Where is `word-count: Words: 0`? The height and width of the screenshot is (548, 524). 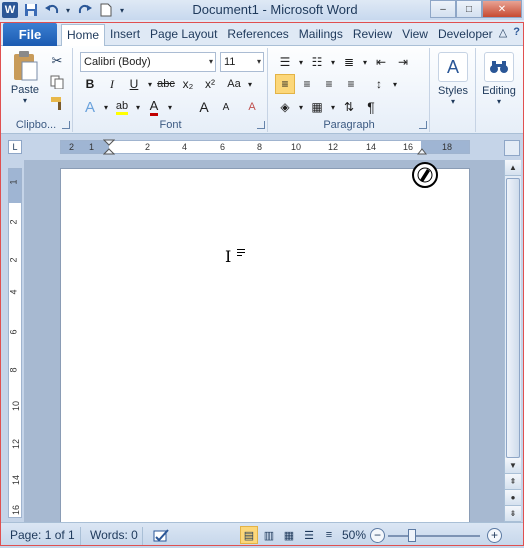
word-count: Words: 0 is located at coordinates (114, 535).